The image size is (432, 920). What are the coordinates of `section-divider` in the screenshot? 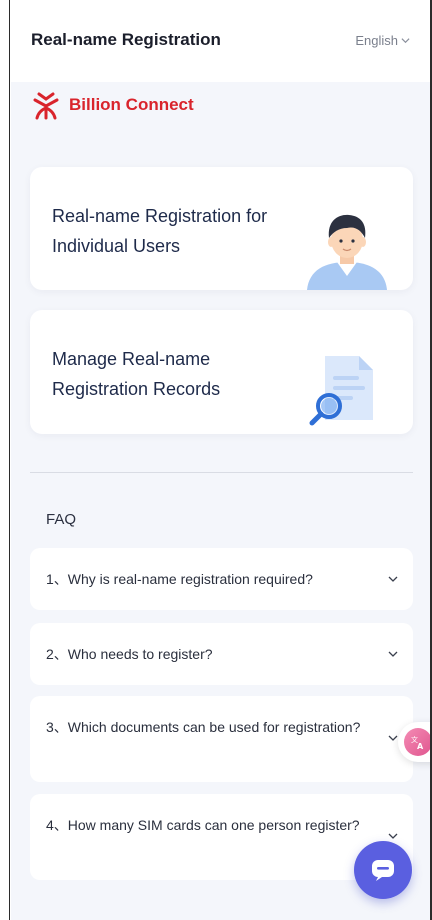 It's located at (221, 472).